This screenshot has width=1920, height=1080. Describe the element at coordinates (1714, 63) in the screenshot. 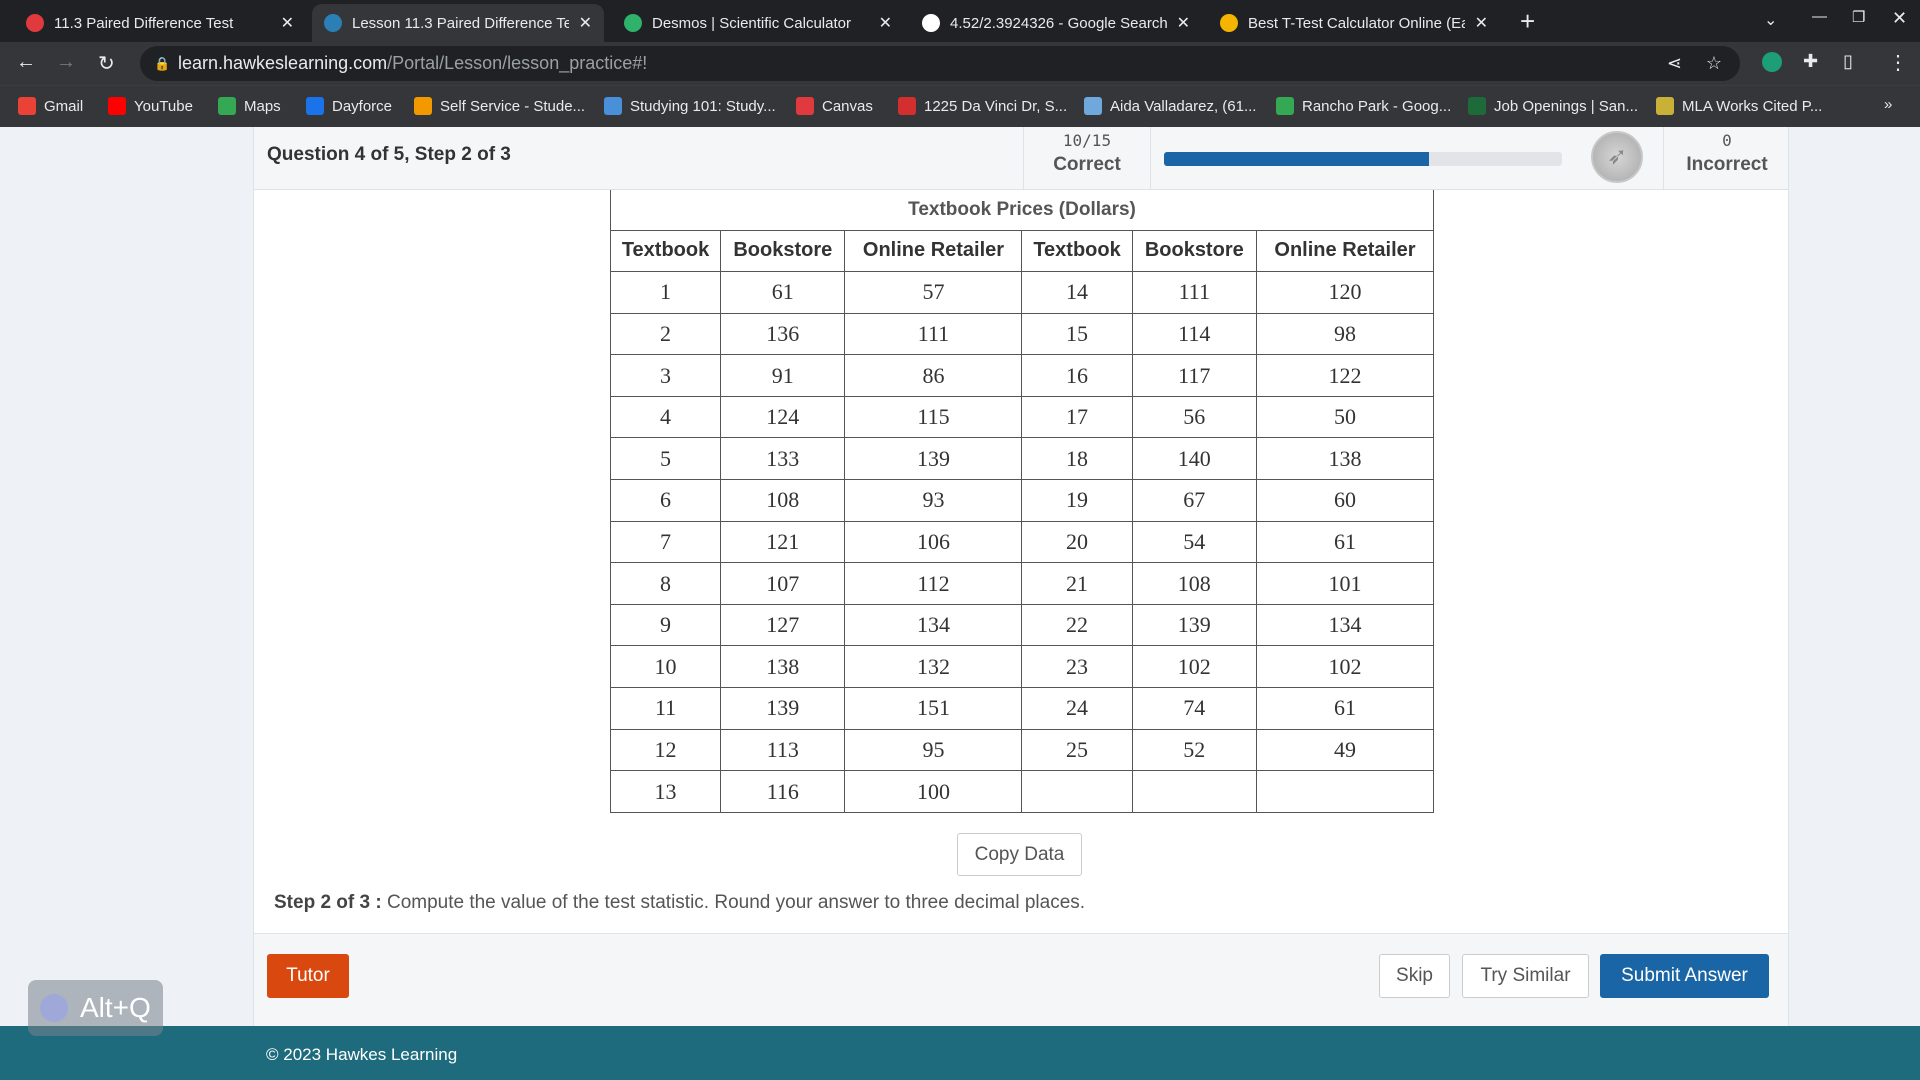

I see `bookmark-star-icon: ☆` at that location.